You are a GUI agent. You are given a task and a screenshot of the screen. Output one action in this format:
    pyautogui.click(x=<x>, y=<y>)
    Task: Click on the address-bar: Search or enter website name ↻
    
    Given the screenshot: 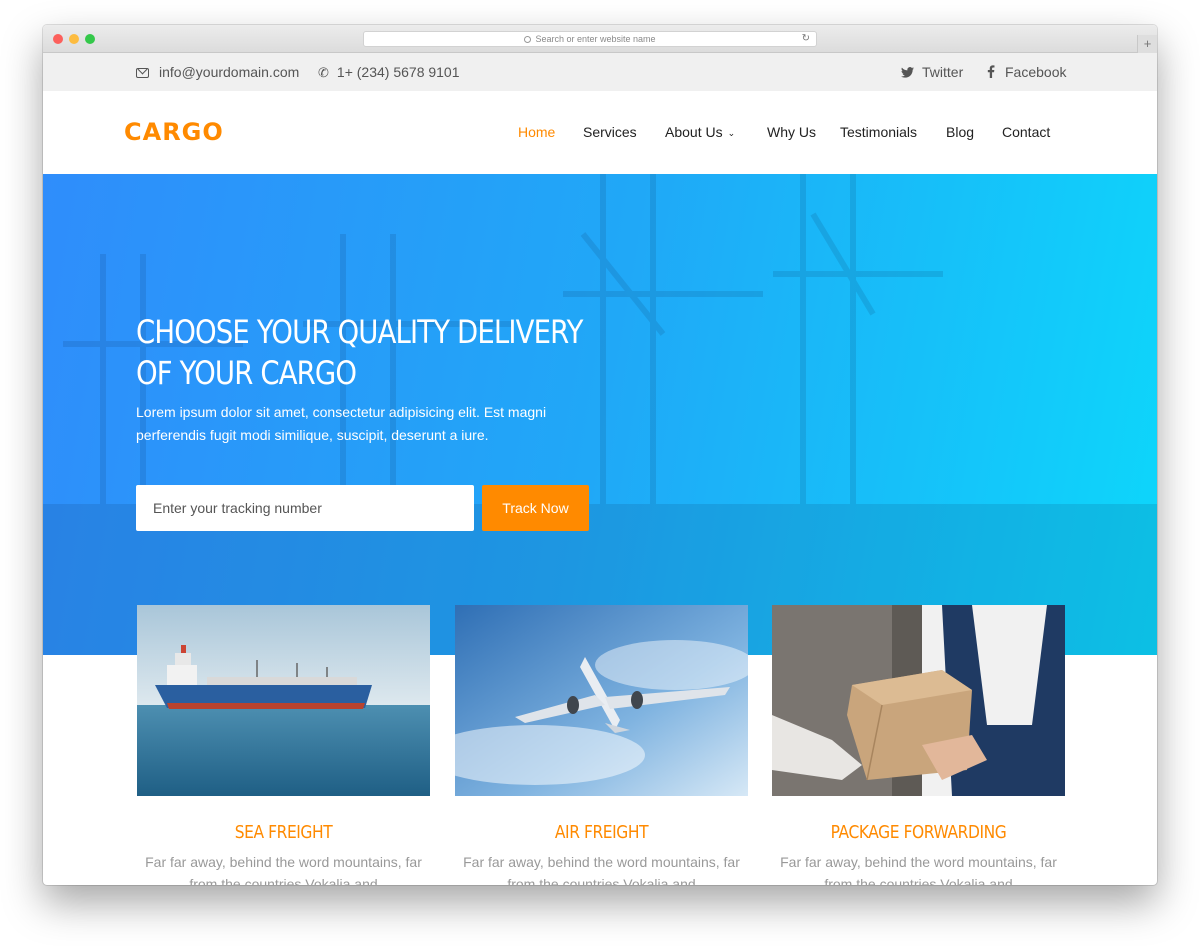 What is the action you would take?
    pyautogui.click(x=590, y=39)
    